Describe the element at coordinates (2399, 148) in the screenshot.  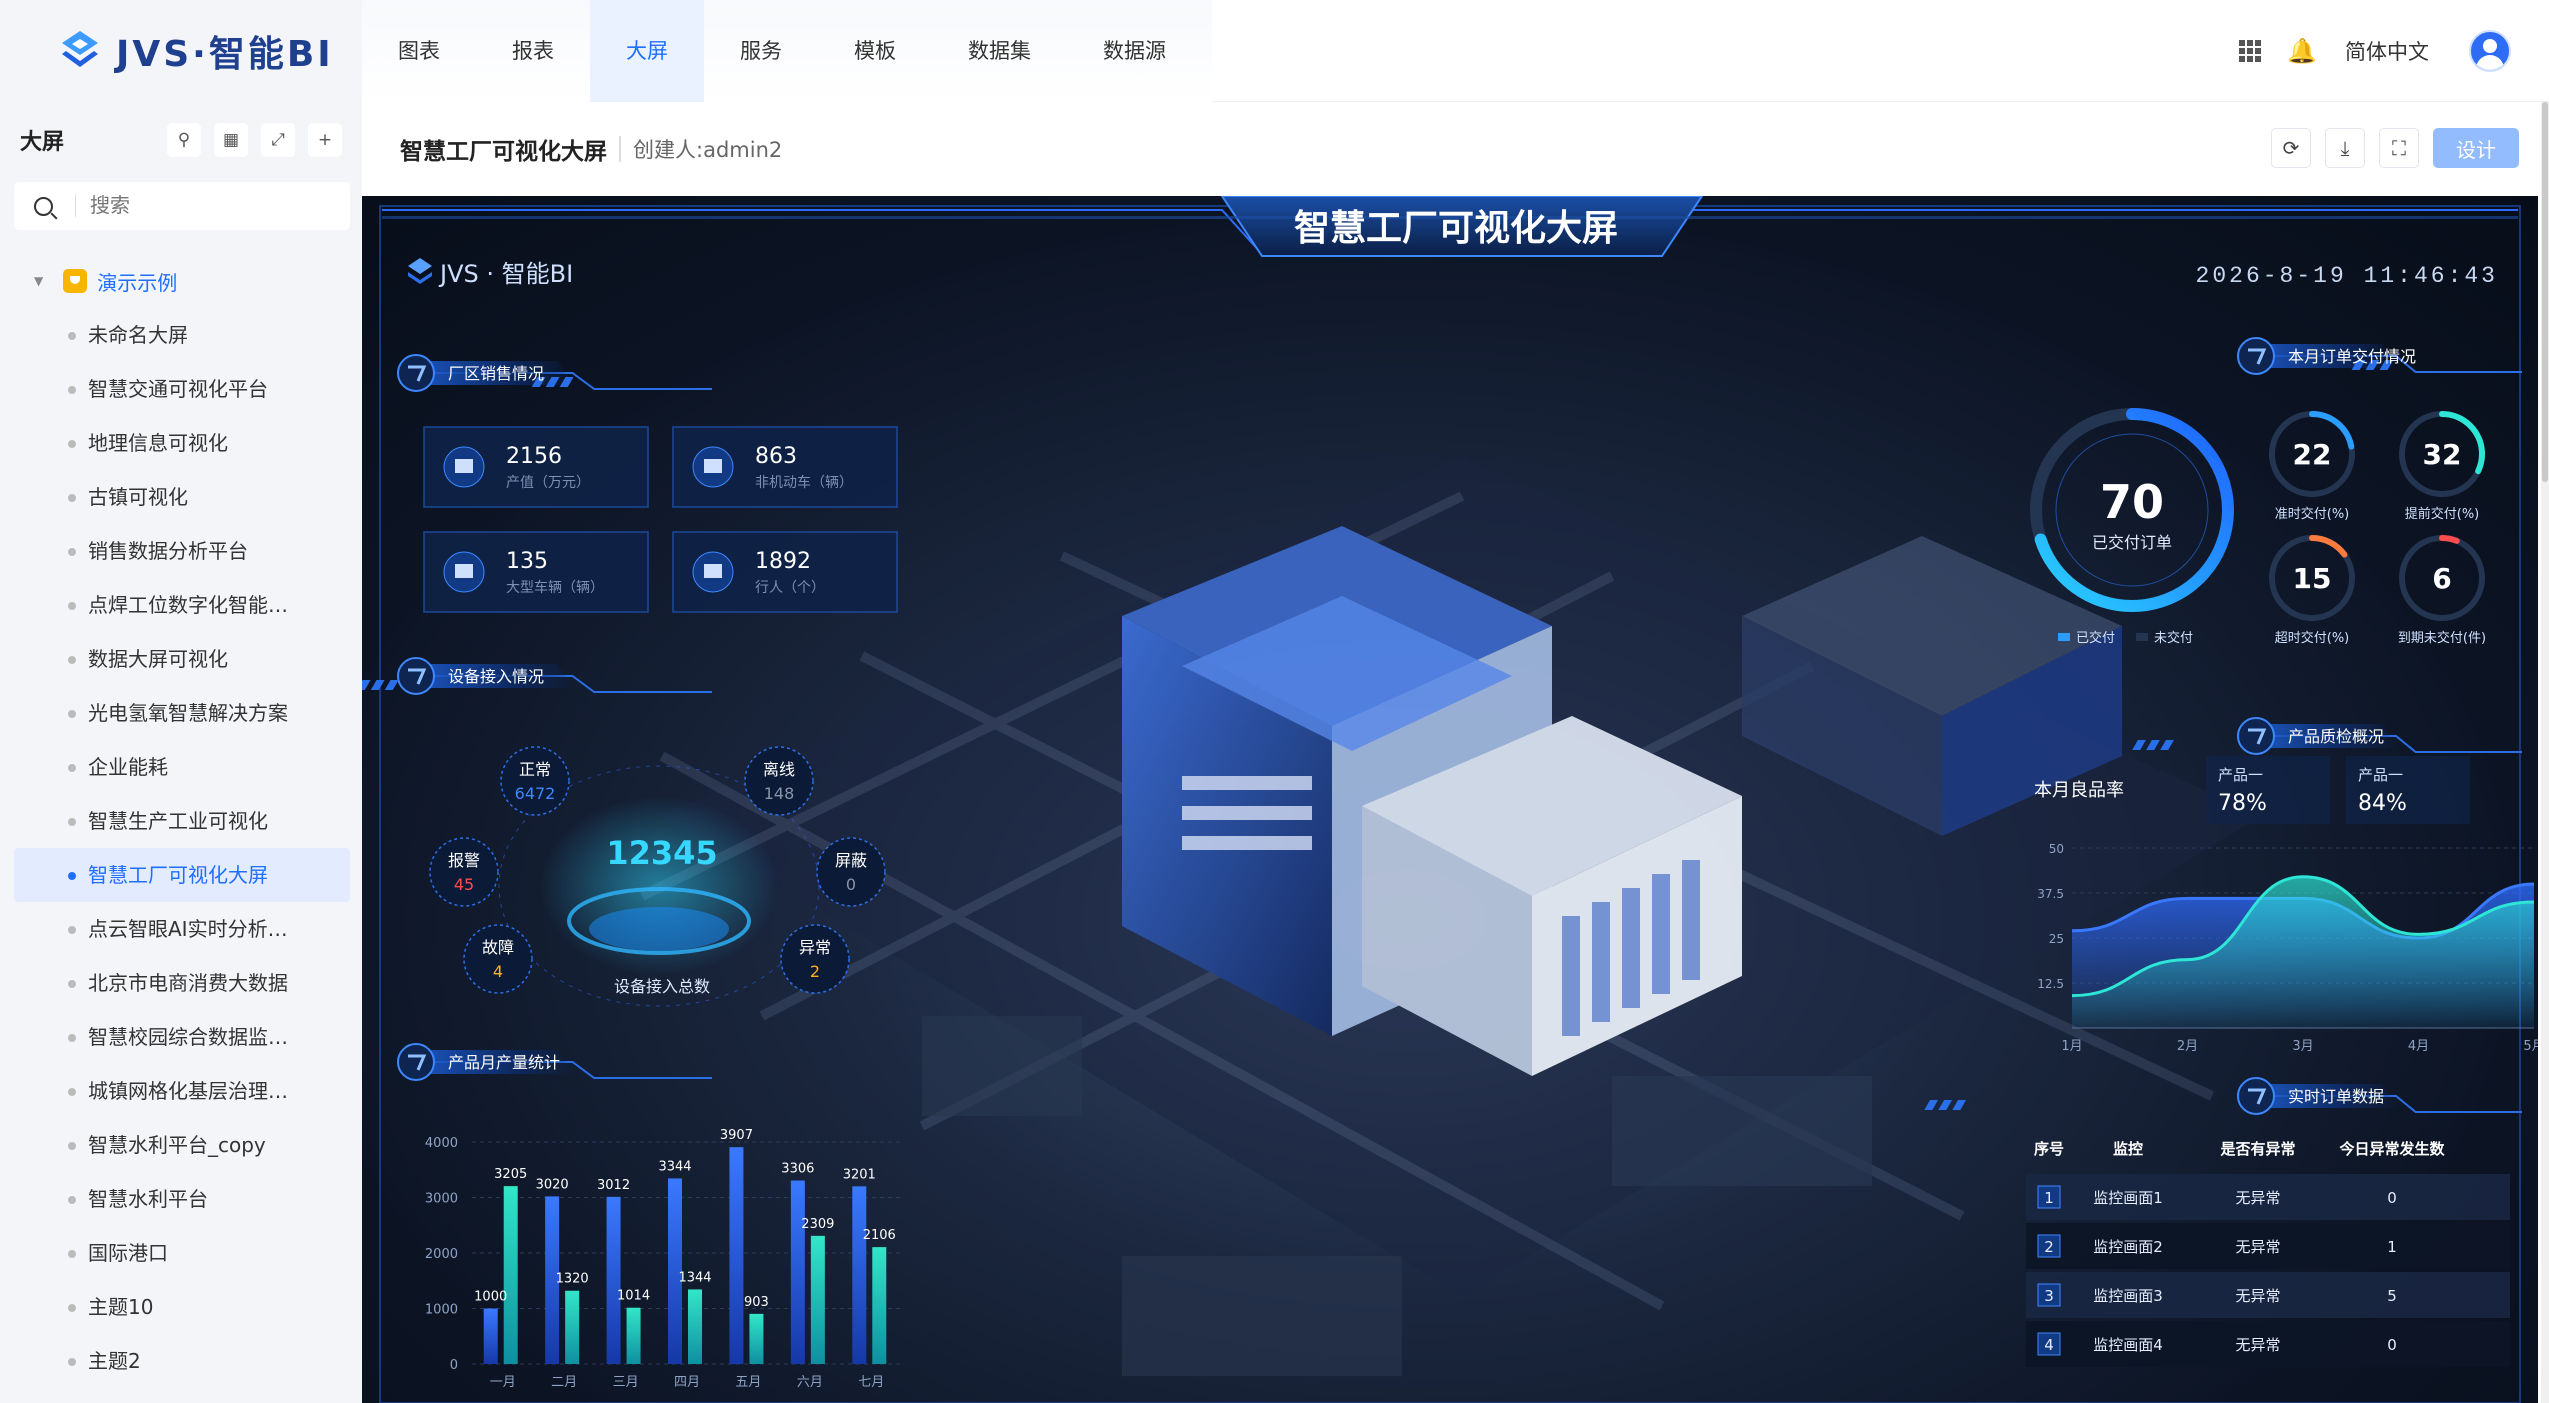
I see `fullscreen-button: ⛶` at that location.